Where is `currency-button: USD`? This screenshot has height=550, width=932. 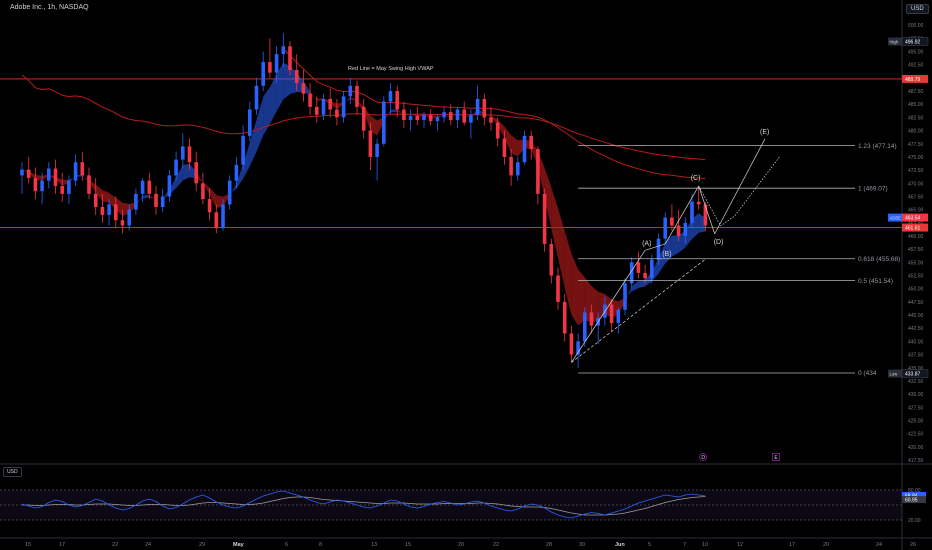 currency-button: USD is located at coordinates (917, 9).